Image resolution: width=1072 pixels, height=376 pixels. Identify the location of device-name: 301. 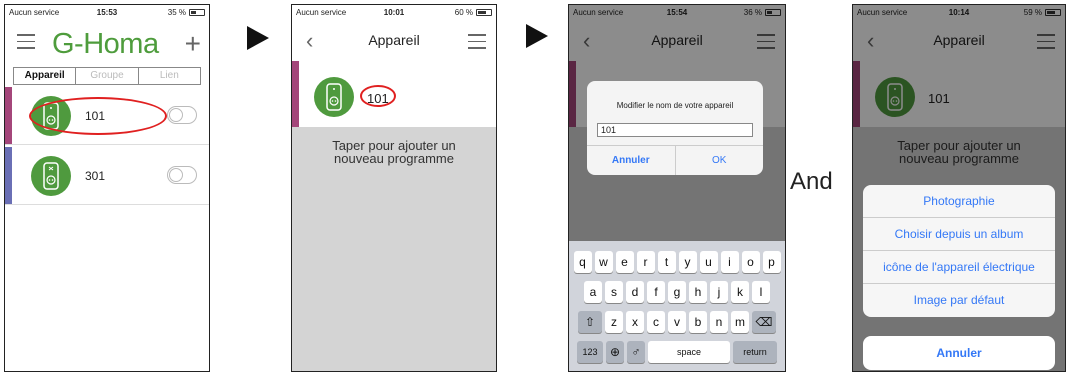
(95, 176).